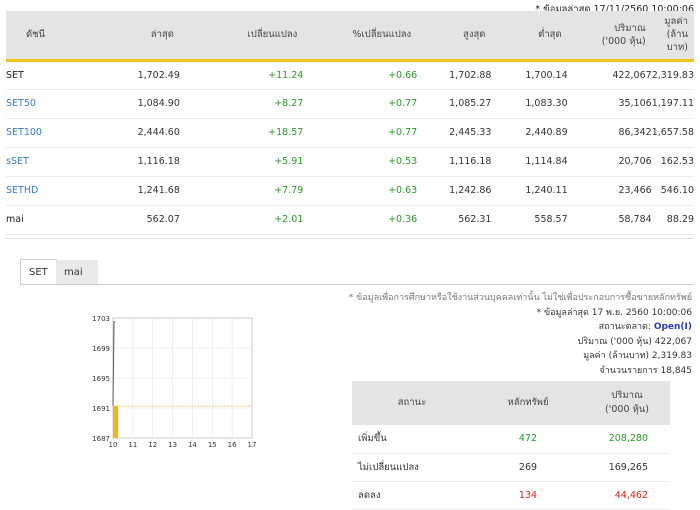 This screenshot has height=510, width=700. Describe the element at coordinates (192, 445) in the screenshot. I see `x-tick-label: 14` at that location.